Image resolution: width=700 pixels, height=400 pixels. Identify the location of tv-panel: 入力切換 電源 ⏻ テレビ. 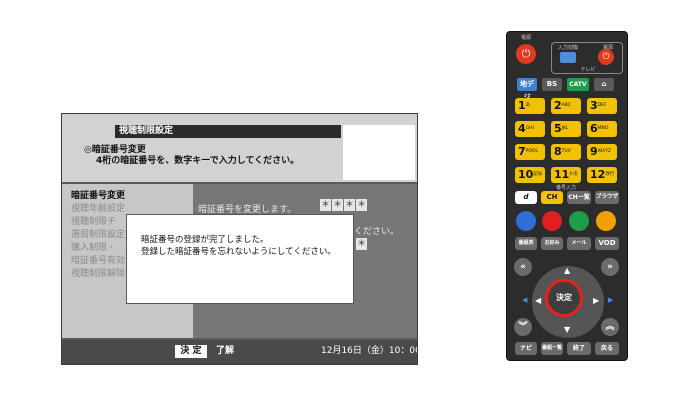
(587, 58).